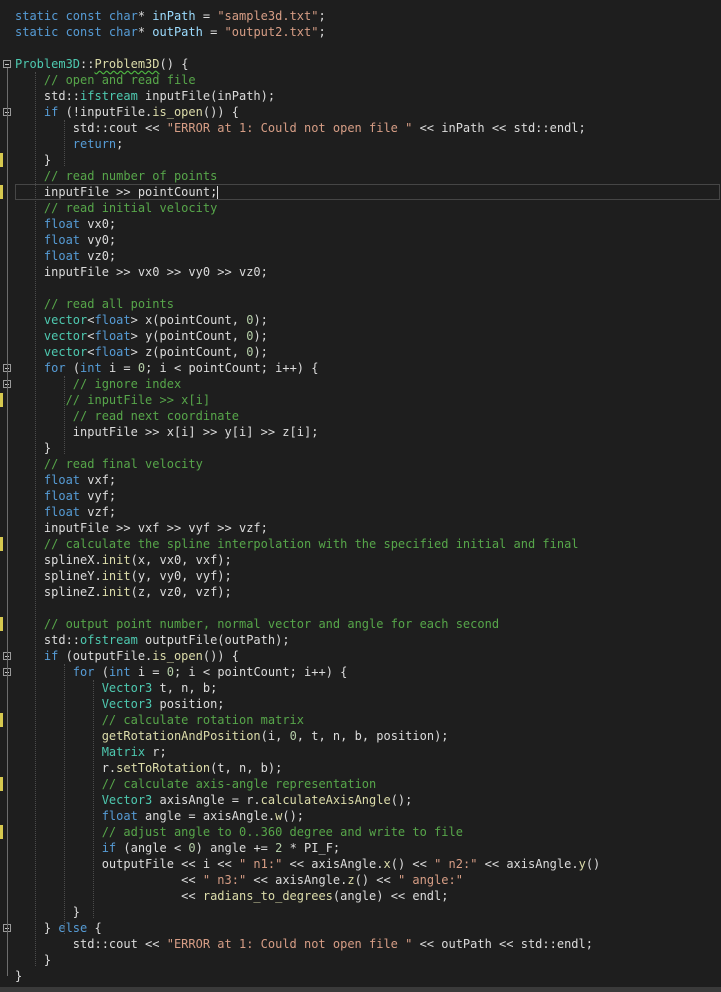 This screenshot has width=721, height=992. I want to click on code-line: Problem3D::Problem3D() {, so click(368, 64).